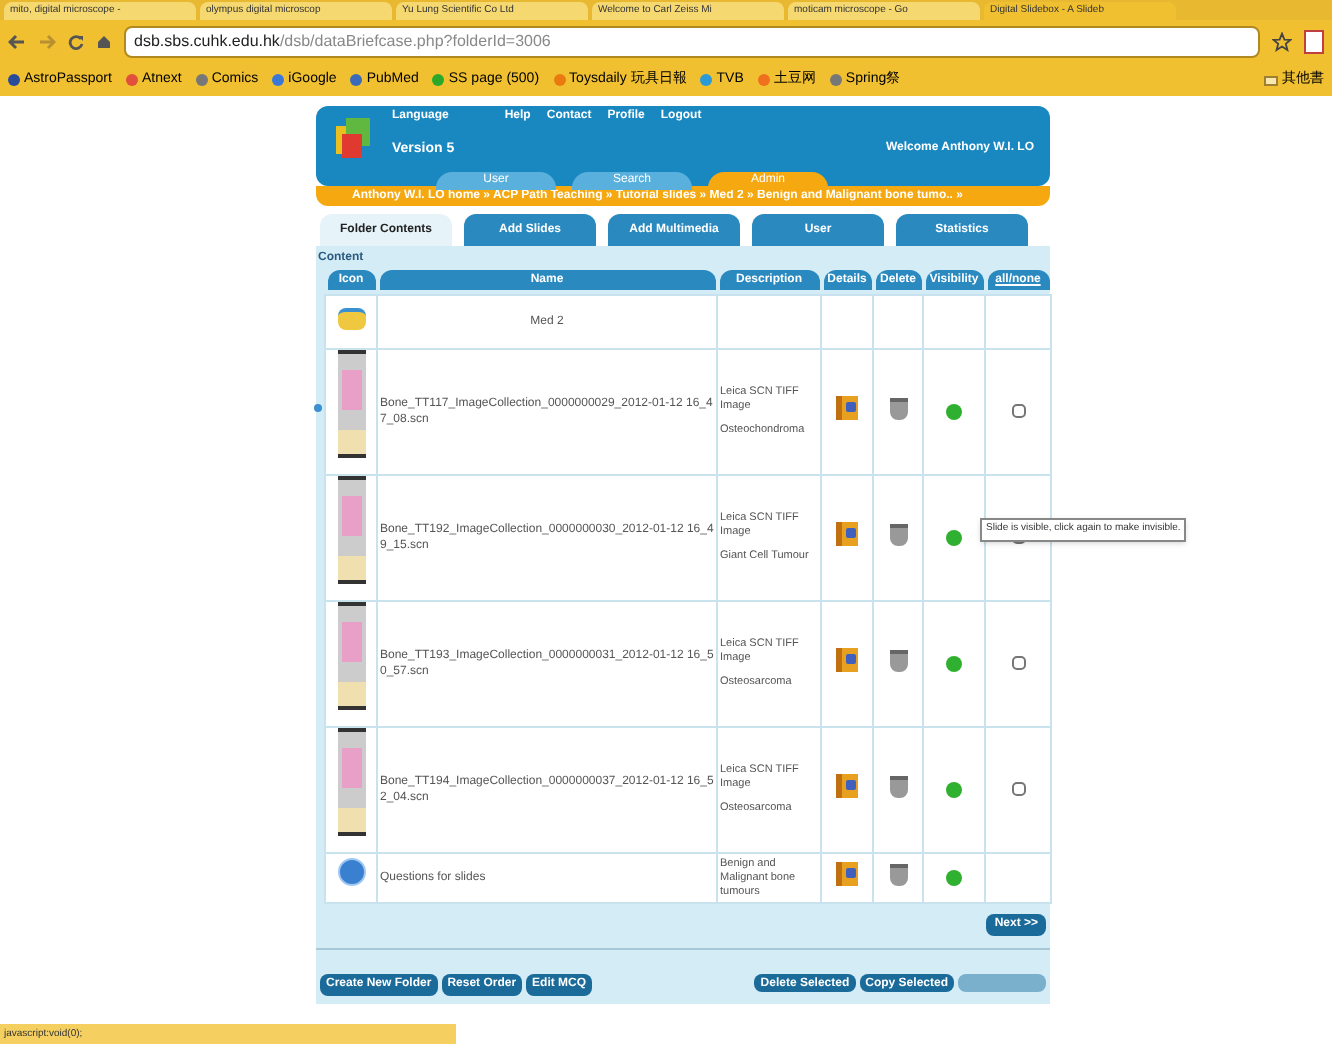  I want to click on page-icon, so click(1314, 42).